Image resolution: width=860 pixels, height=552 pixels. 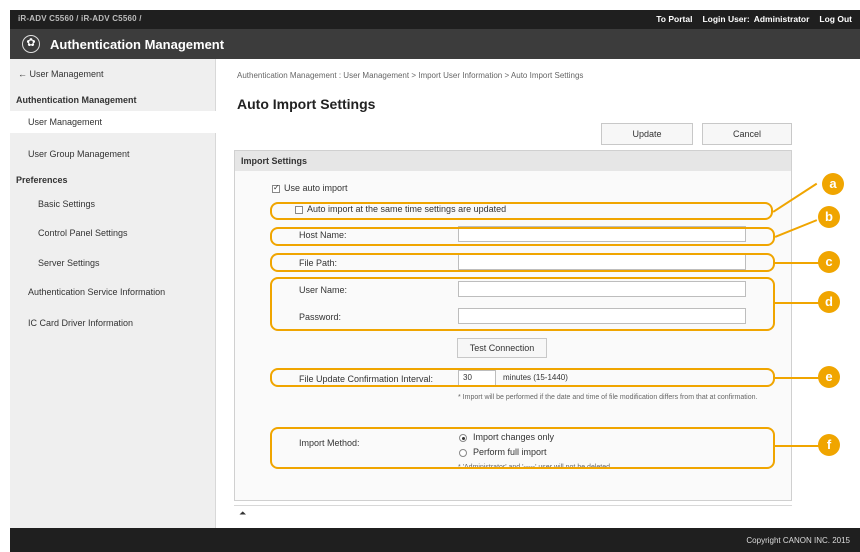 I want to click on callout-box-c, so click(x=522, y=262).